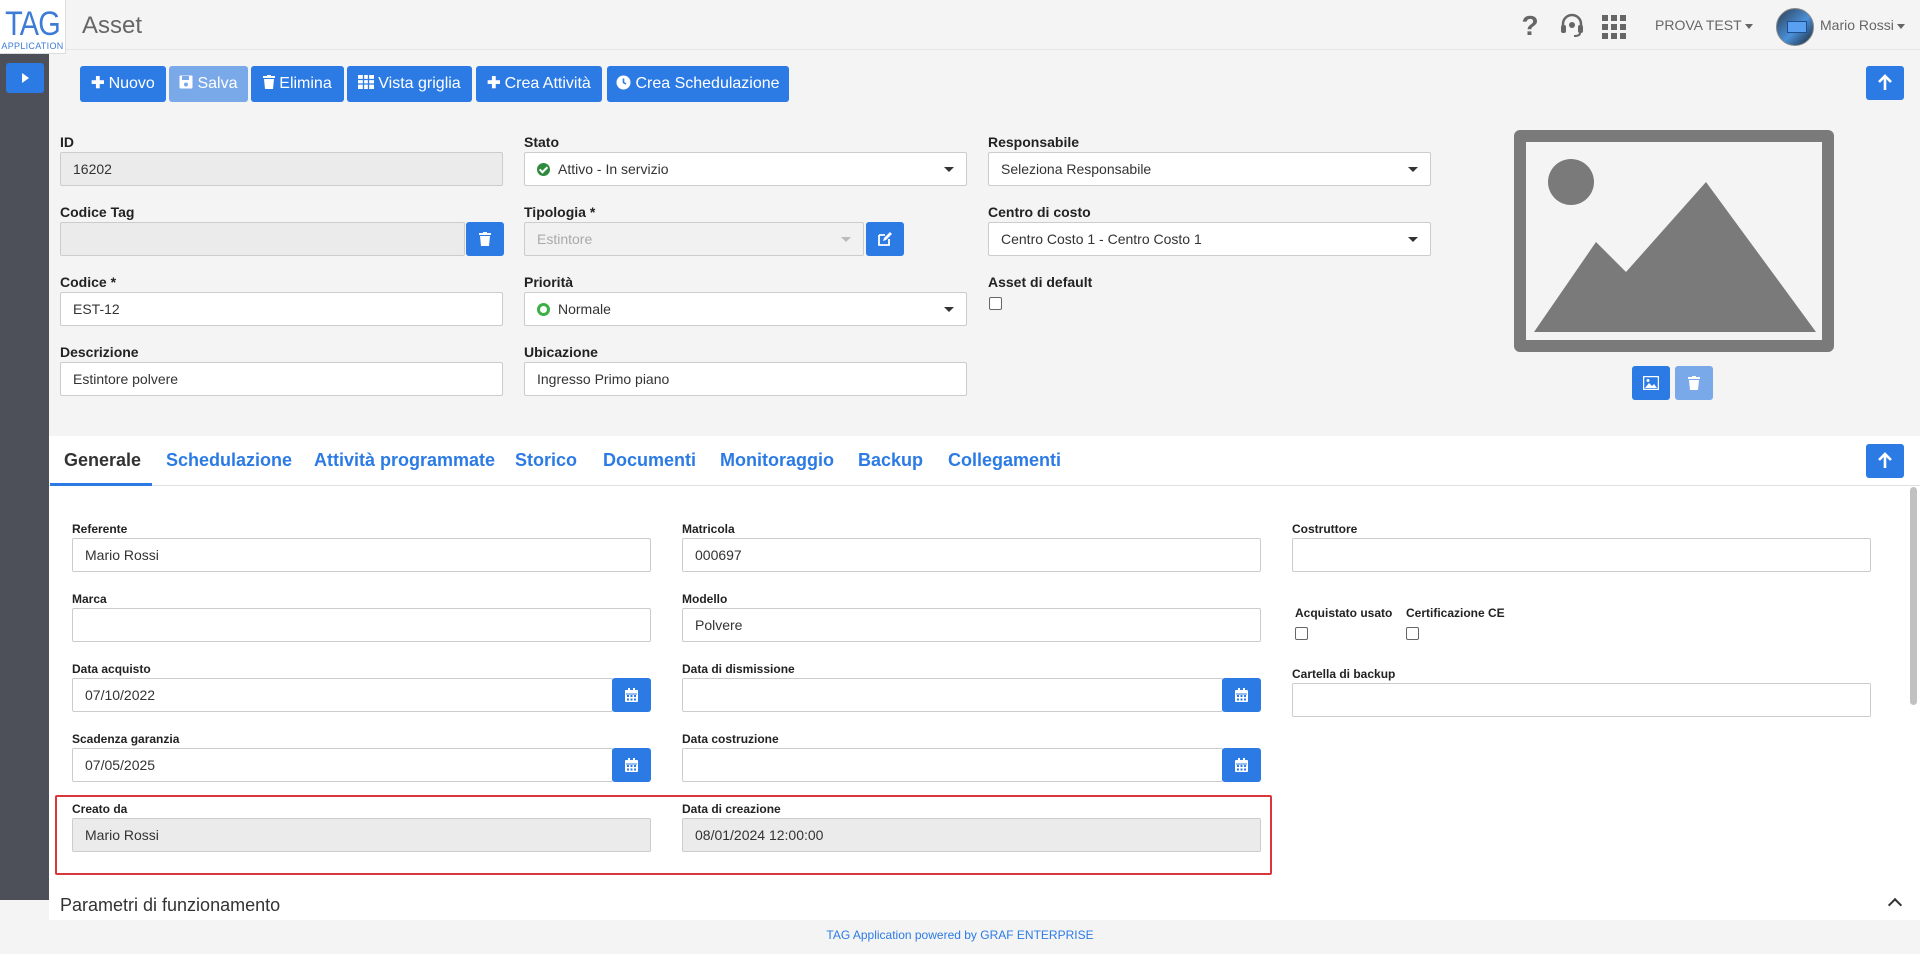  Describe the element at coordinates (952, 695) in the screenshot. I see `data-dismissione-input` at that location.